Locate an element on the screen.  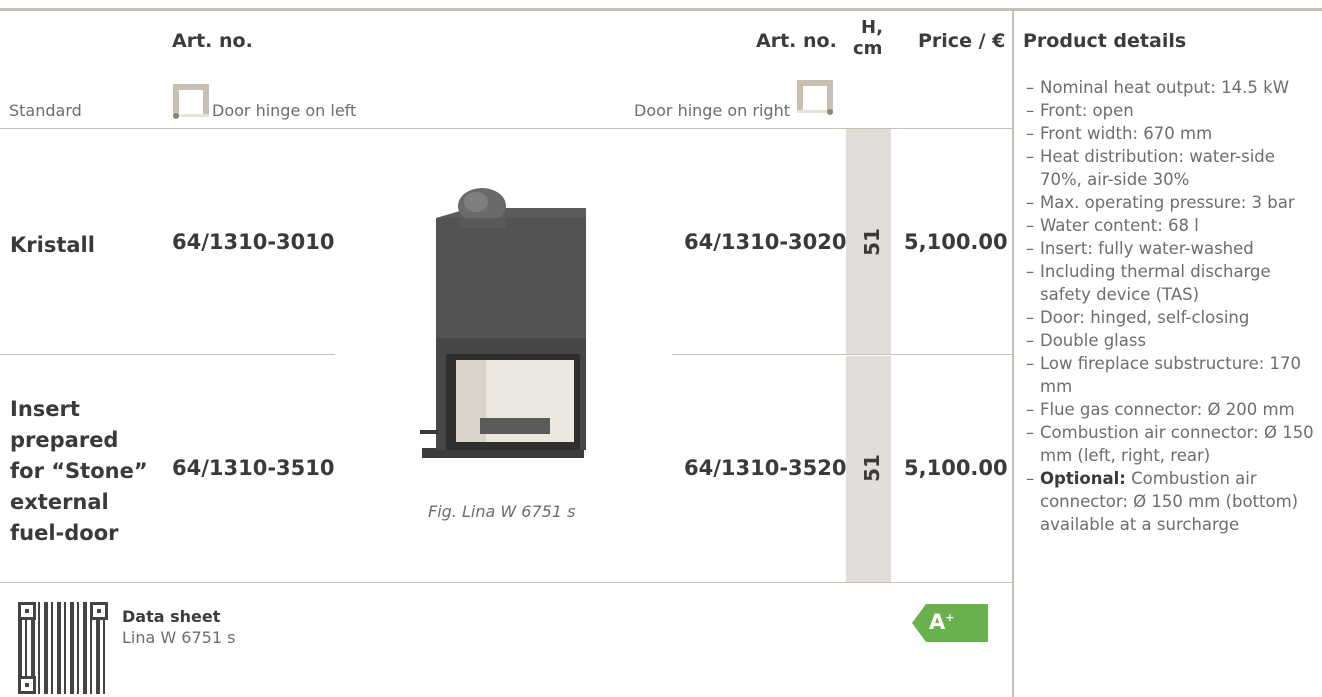
product-detail-text: Low fireplace substructure: 170 mm is located at coordinates (1171, 375).